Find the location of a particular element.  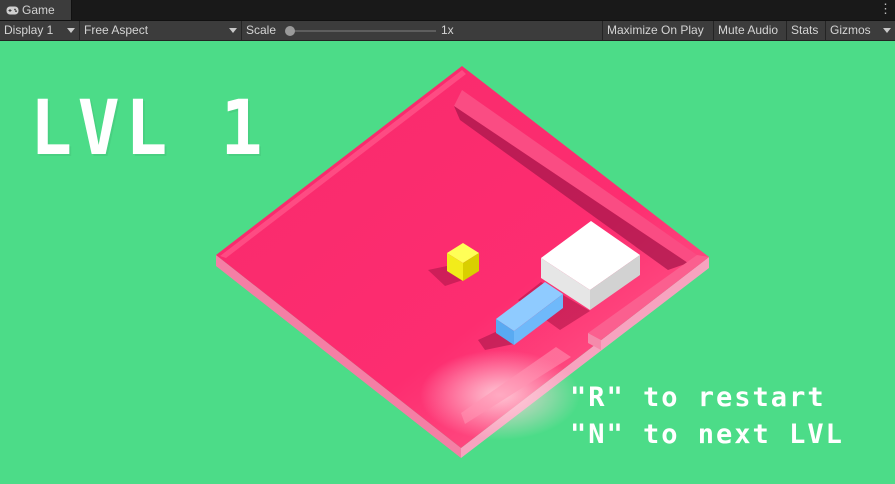

gizmos-label: Gizmos is located at coordinates (850, 30).